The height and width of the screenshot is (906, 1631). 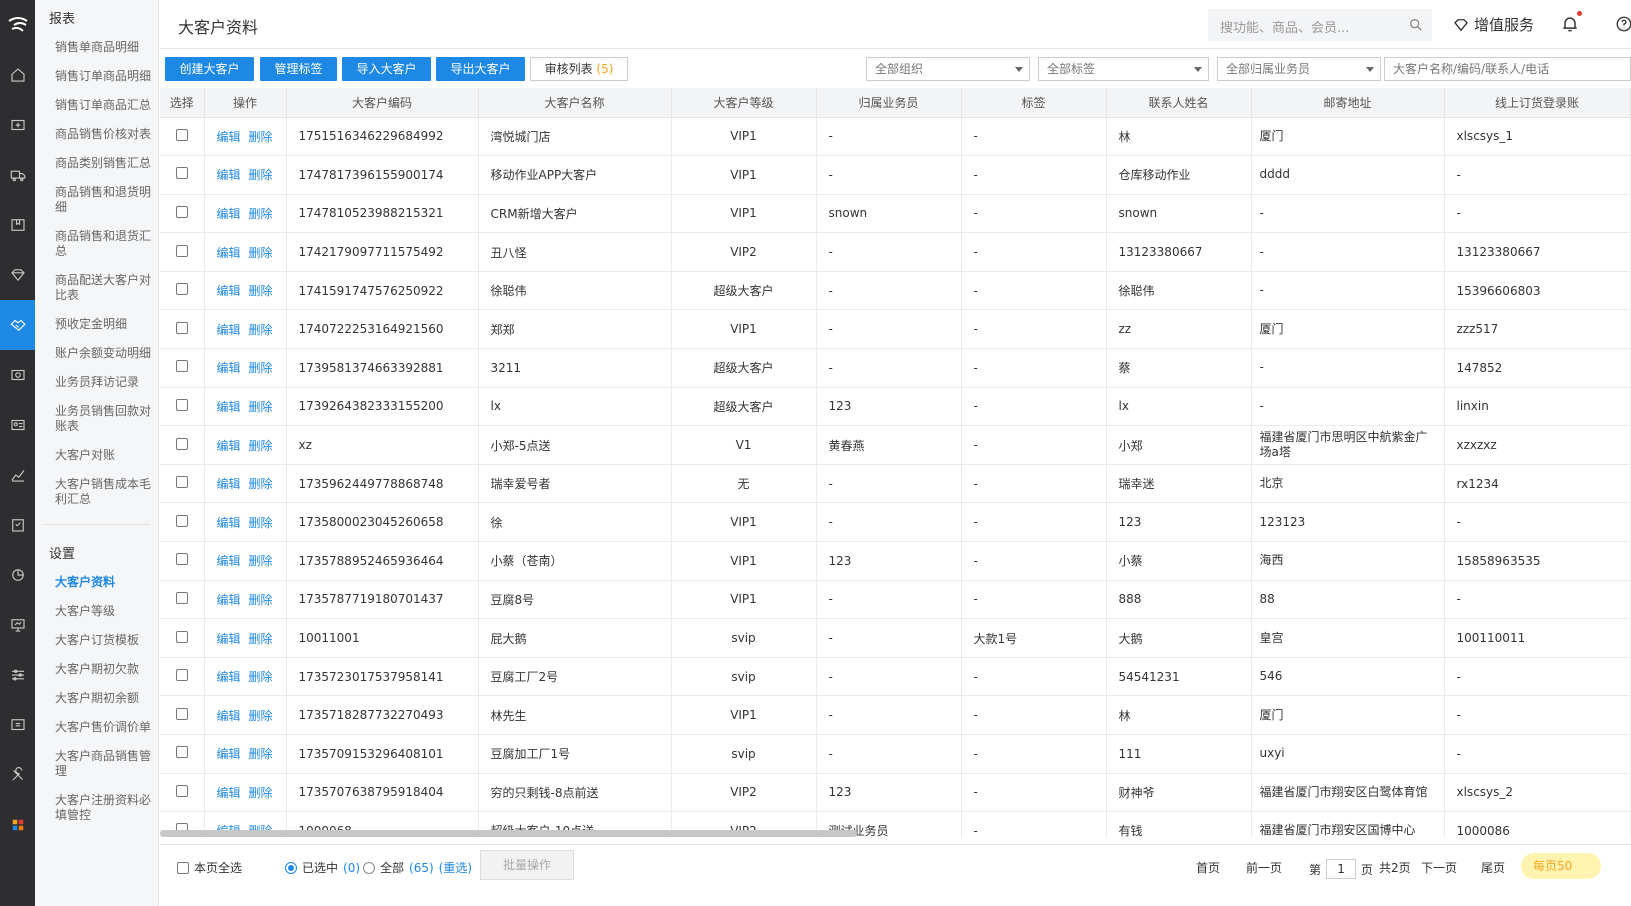 I want to click on create-customer-button: 创建大客户, so click(x=209, y=69).